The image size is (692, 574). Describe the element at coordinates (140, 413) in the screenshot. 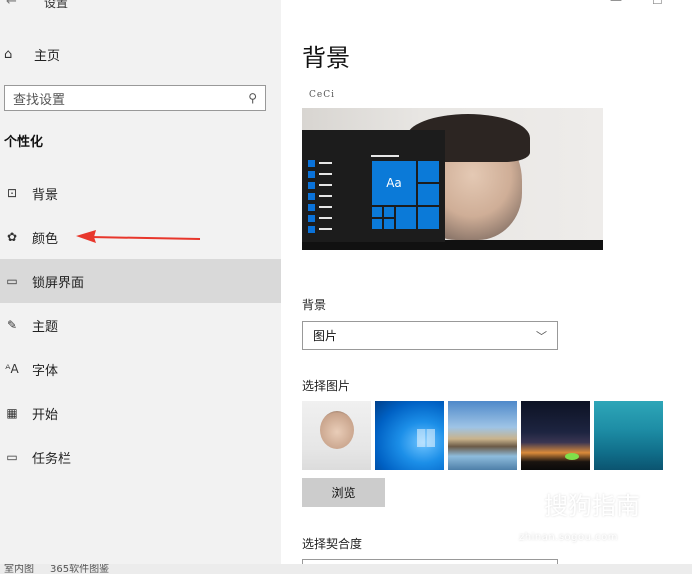

I see `sidebar-item-start: ▦ 开始` at that location.